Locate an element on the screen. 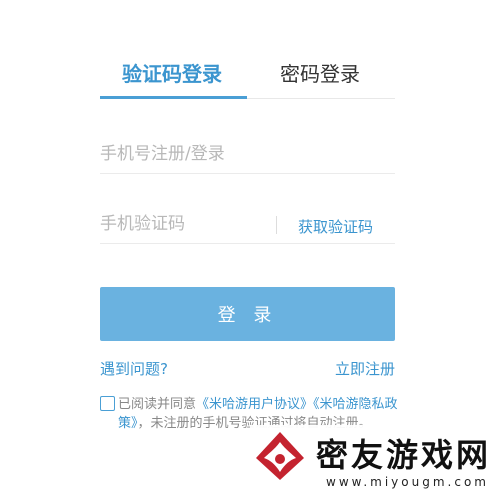 This screenshot has width=500, height=494. login-button: 登 录 is located at coordinates (247, 314).